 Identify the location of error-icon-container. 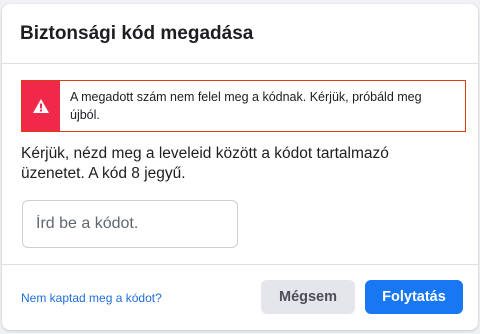
(41, 106).